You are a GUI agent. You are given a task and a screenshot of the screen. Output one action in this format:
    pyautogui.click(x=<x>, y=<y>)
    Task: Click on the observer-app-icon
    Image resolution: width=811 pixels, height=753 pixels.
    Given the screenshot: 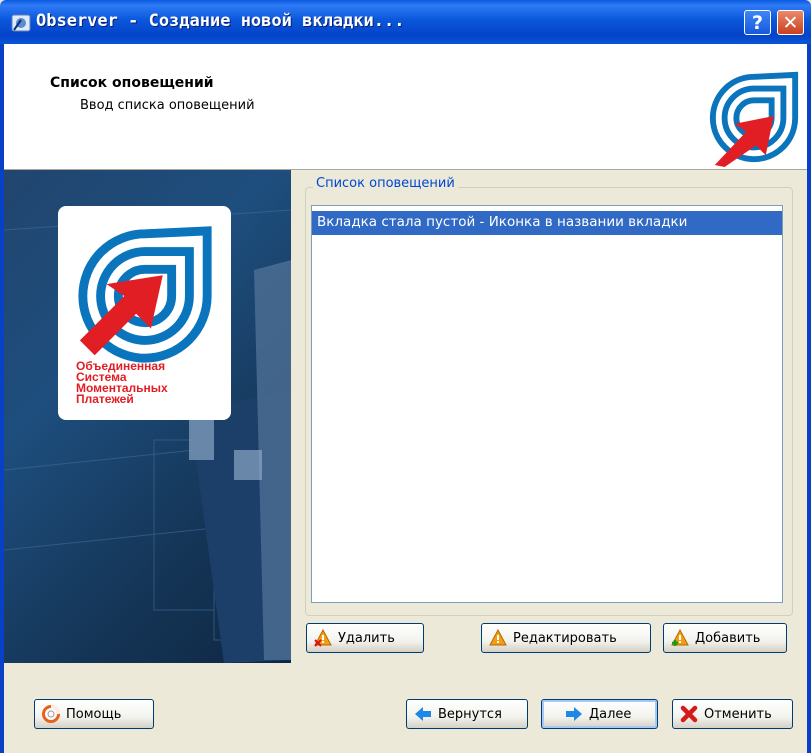 What is the action you would take?
    pyautogui.click(x=21, y=23)
    